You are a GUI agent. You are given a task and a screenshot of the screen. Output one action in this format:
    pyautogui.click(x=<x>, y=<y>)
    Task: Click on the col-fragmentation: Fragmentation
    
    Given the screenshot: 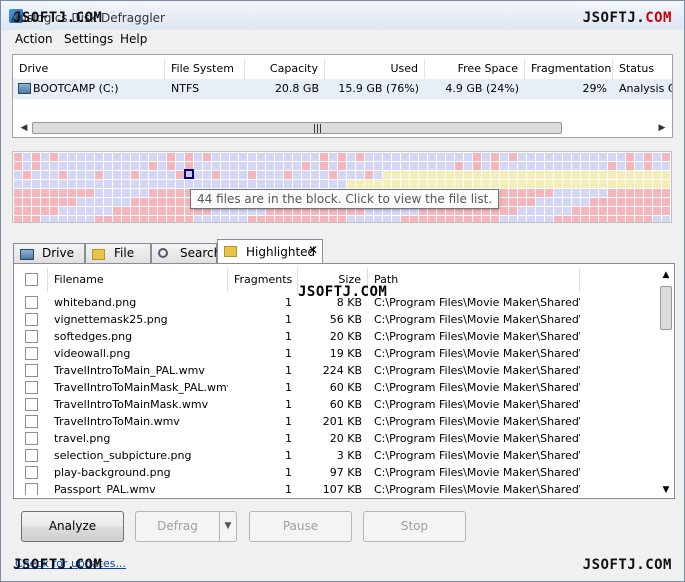 What is the action you would take?
    pyautogui.click(x=569, y=69)
    